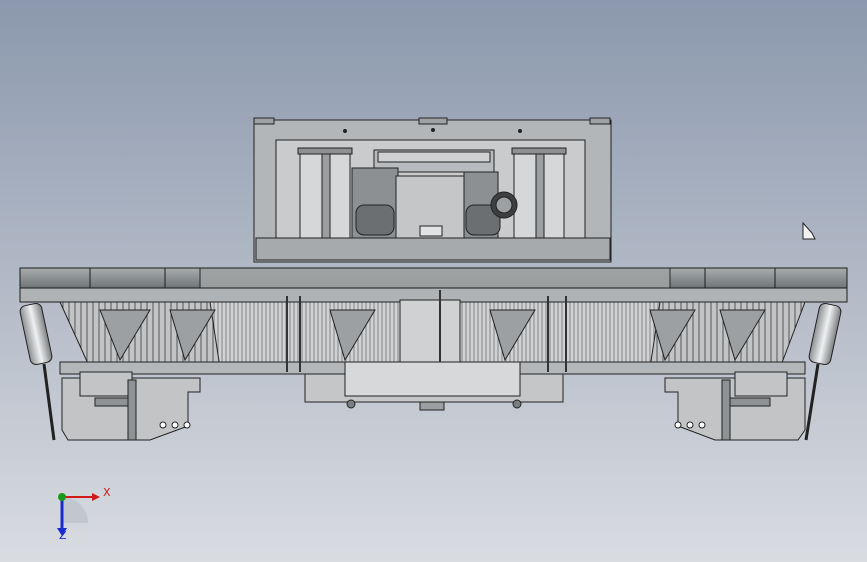 This screenshot has width=867, height=562. I want to click on cursor-icon, so click(809, 230).